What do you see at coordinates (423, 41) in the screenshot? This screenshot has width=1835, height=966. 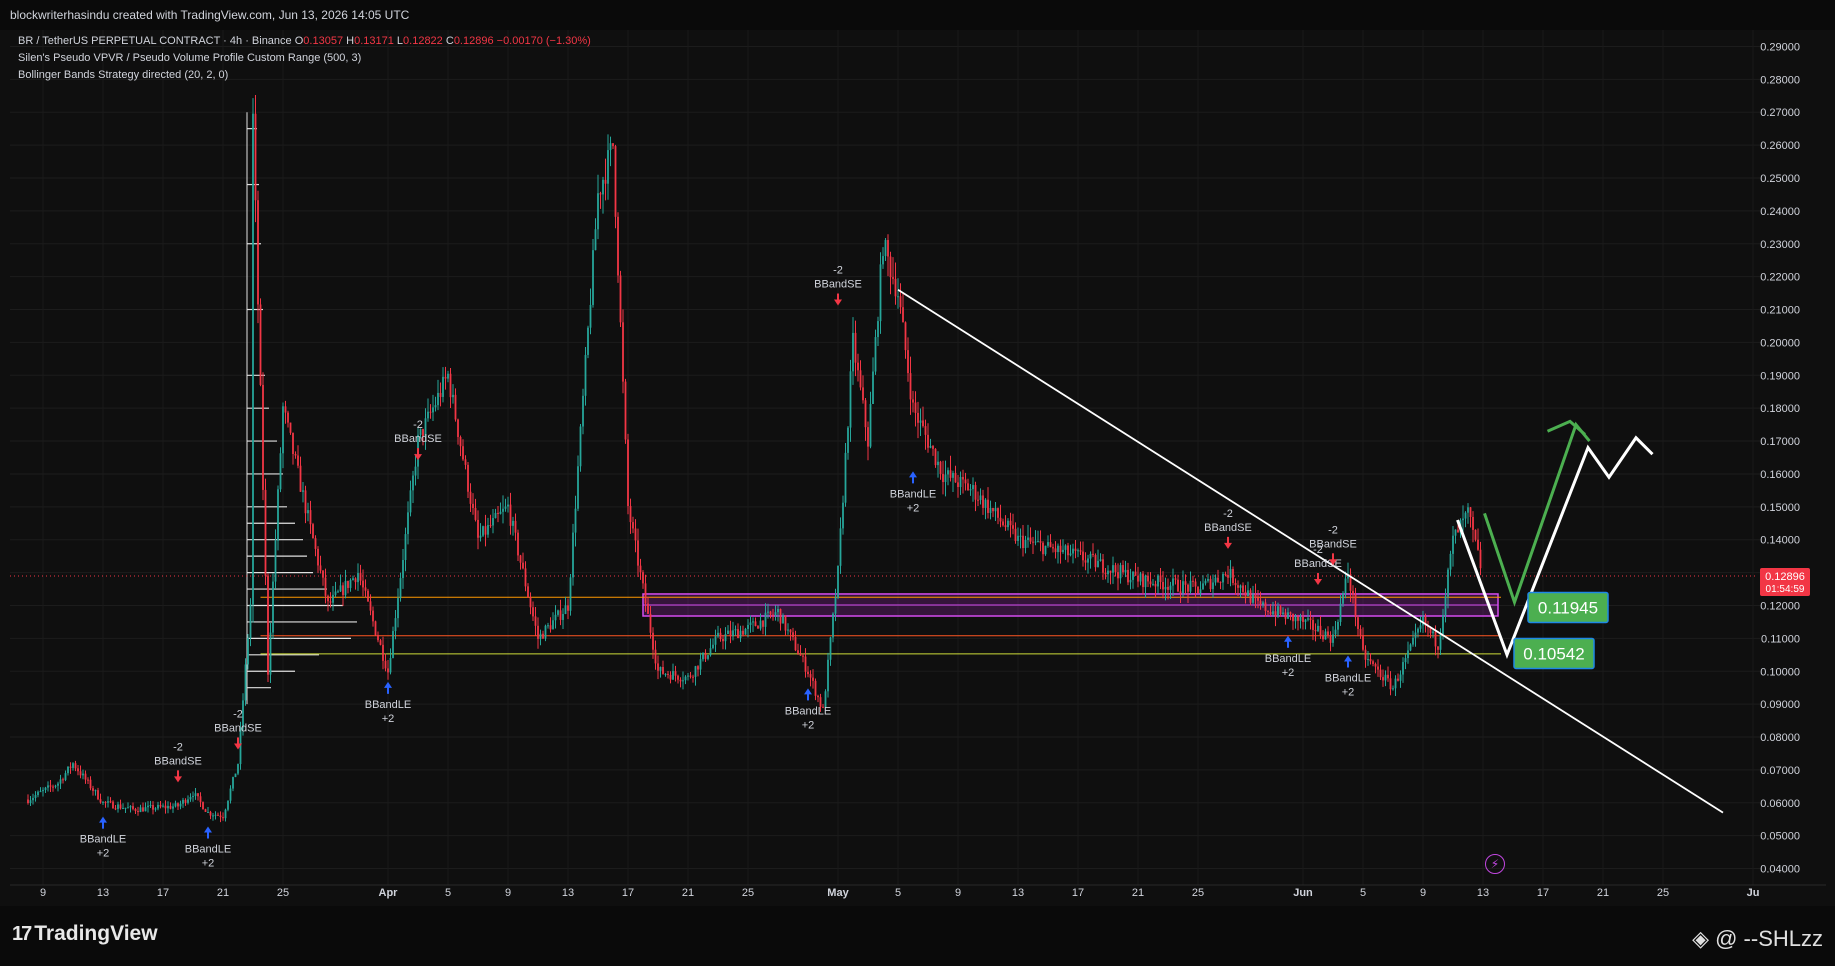 I see `low-value: 0.12822` at bounding box center [423, 41].